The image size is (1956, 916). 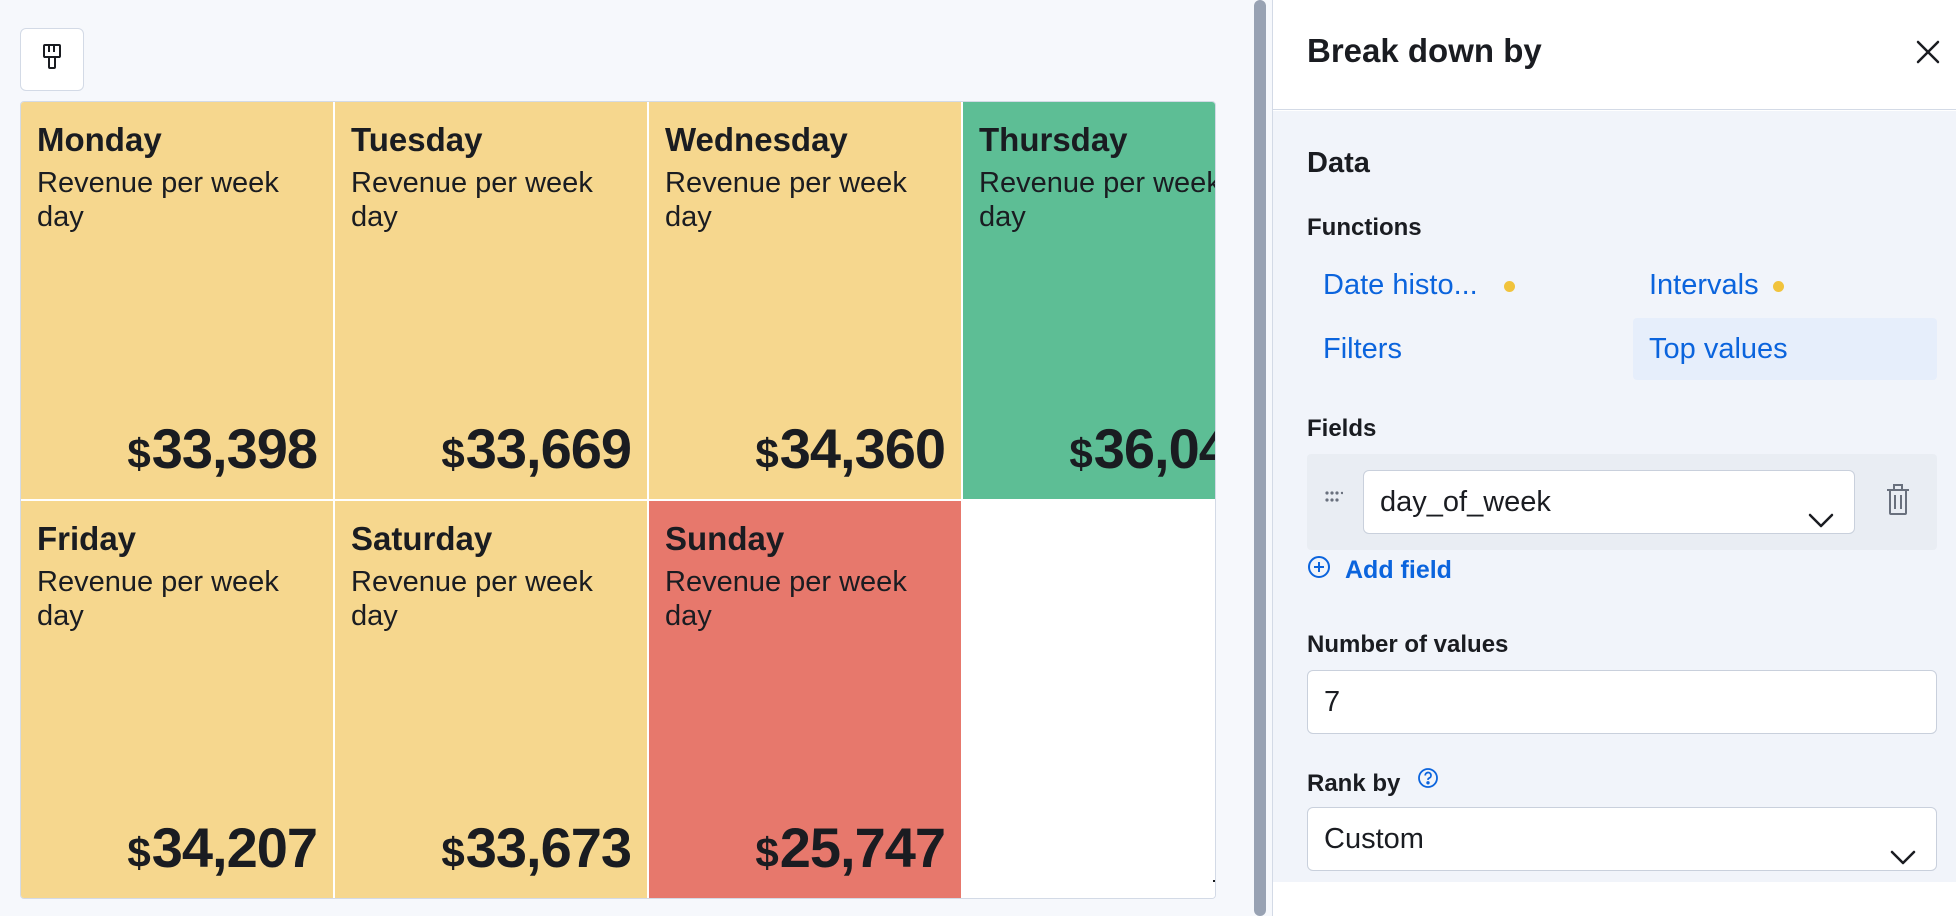 I want to click on field-select: day_of_week, so click(x=1609, y=502).